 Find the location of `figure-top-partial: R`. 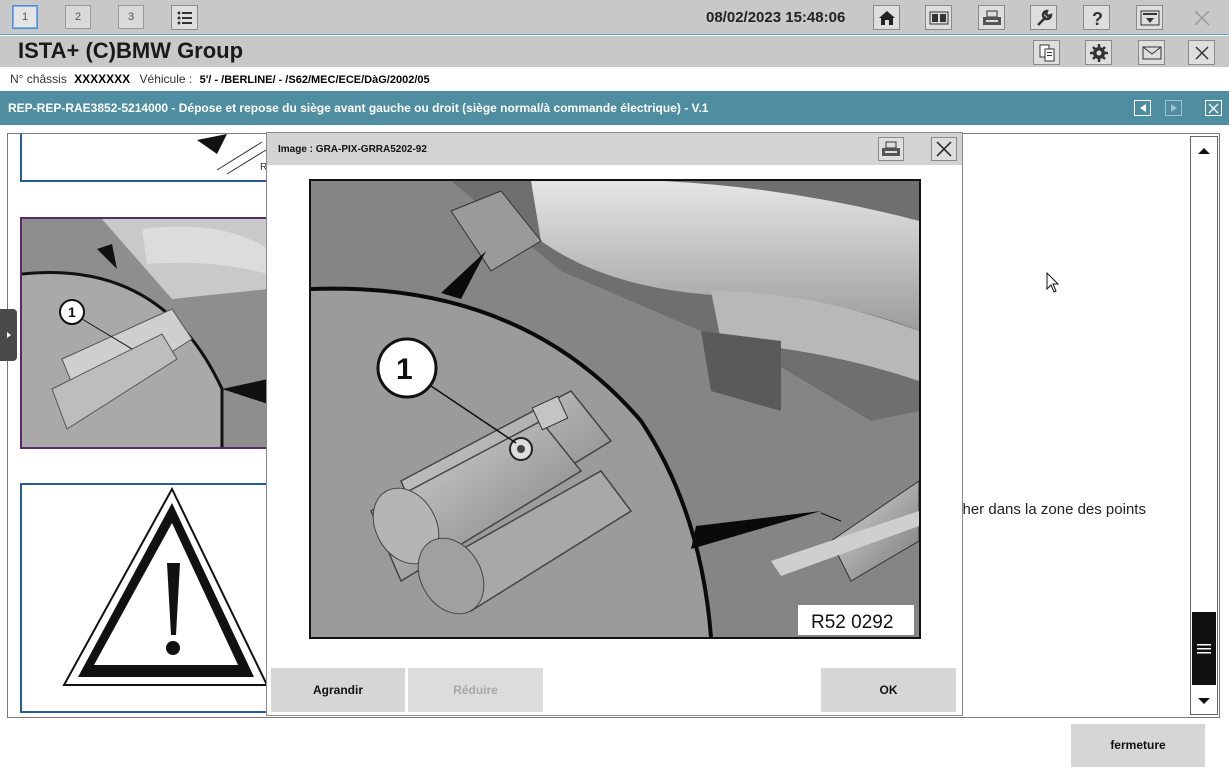

figure-top-partial: R is located at coordinates (145, 158).